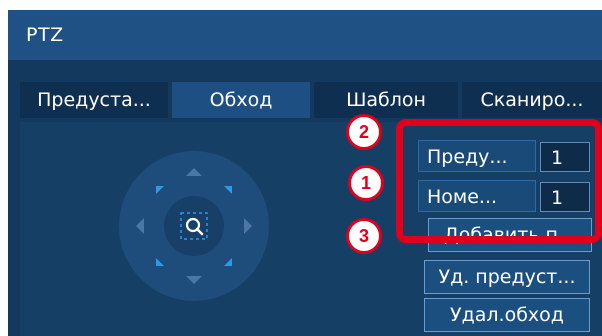  What do you see at coordinates (241, 100) in the screenshot?
I see `tab-tour: Обход` at bounding box center [241, 100].